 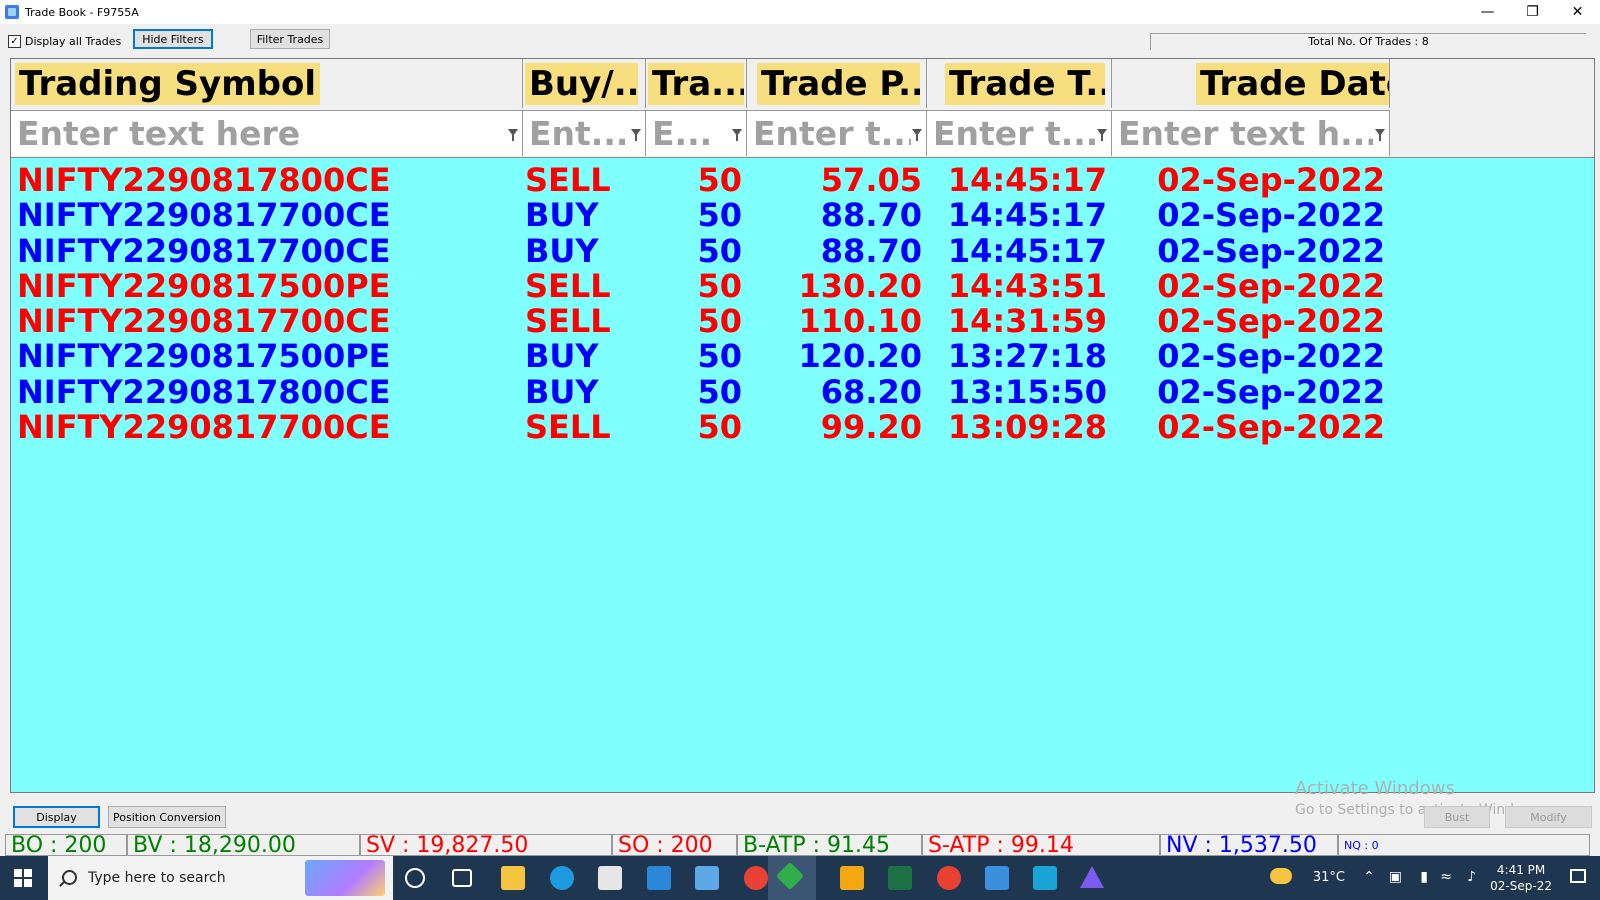 What do you see at coordinates (691, 133) in the screenshot?
I see `filter-input-trade-qty` at bounding box center [691, 133].